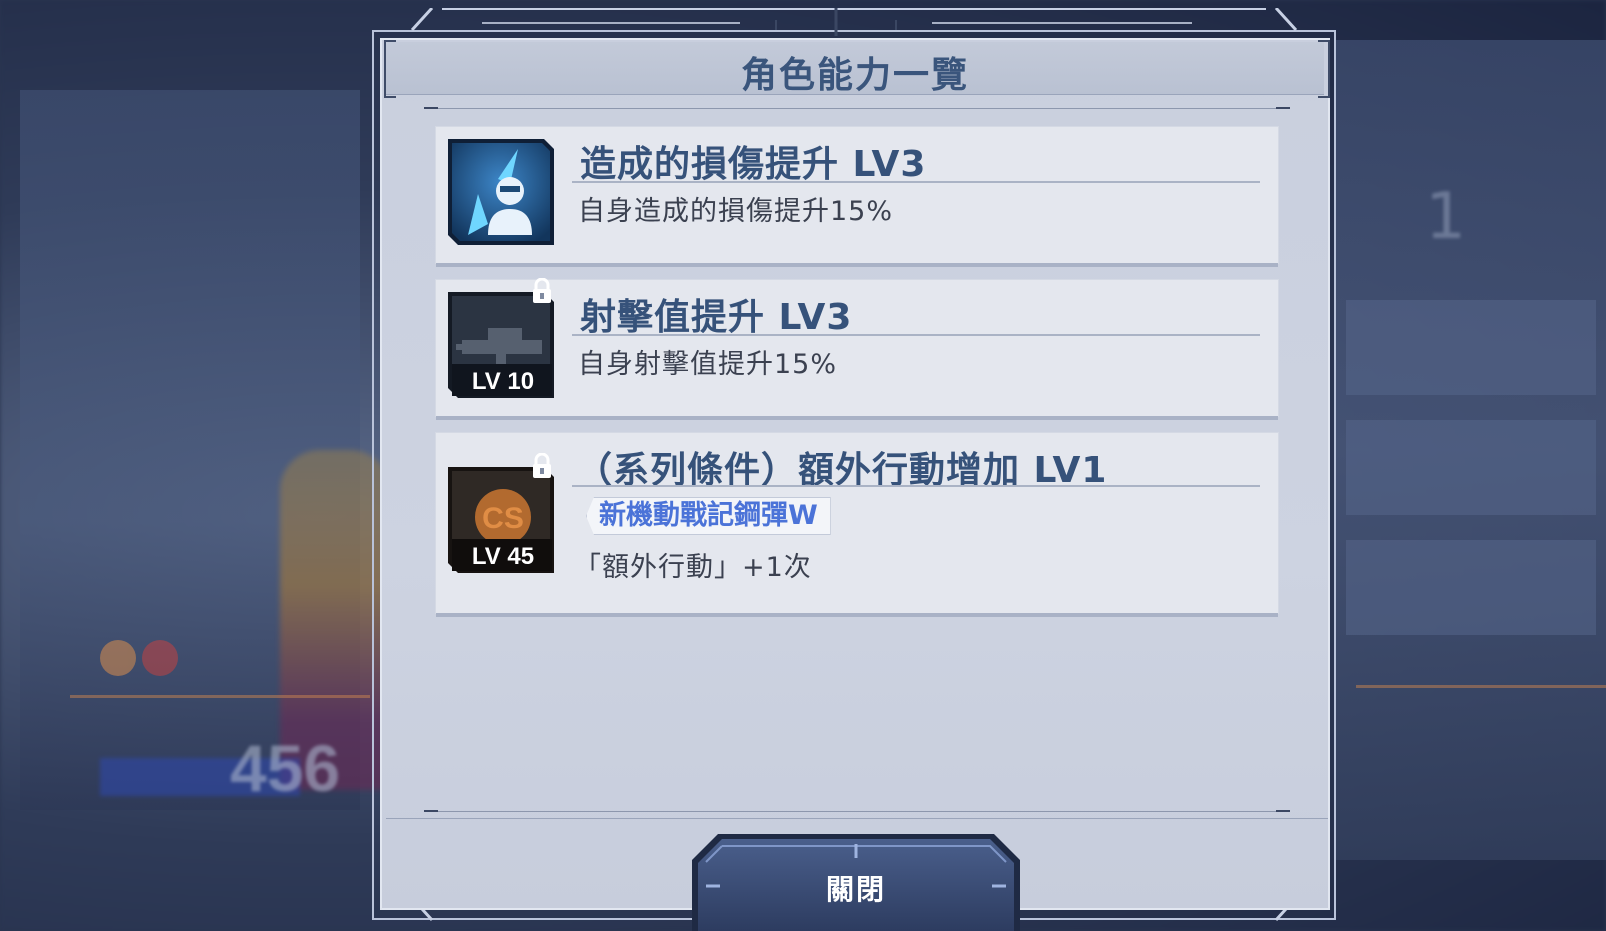  I want to click on title-bar: 角色能力一覽, so click(855, 69).